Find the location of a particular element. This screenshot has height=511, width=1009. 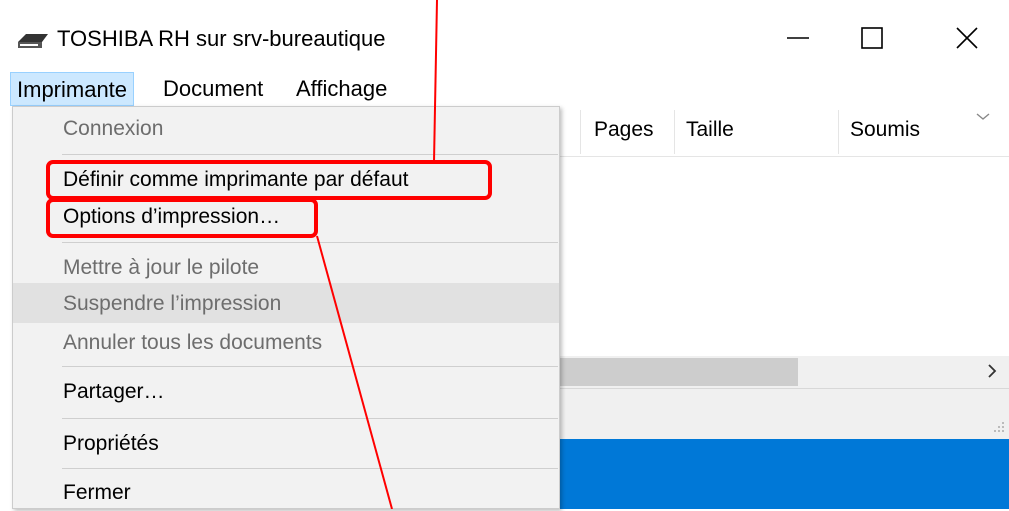

annotation-line-top is located at coordinates (435, 81).